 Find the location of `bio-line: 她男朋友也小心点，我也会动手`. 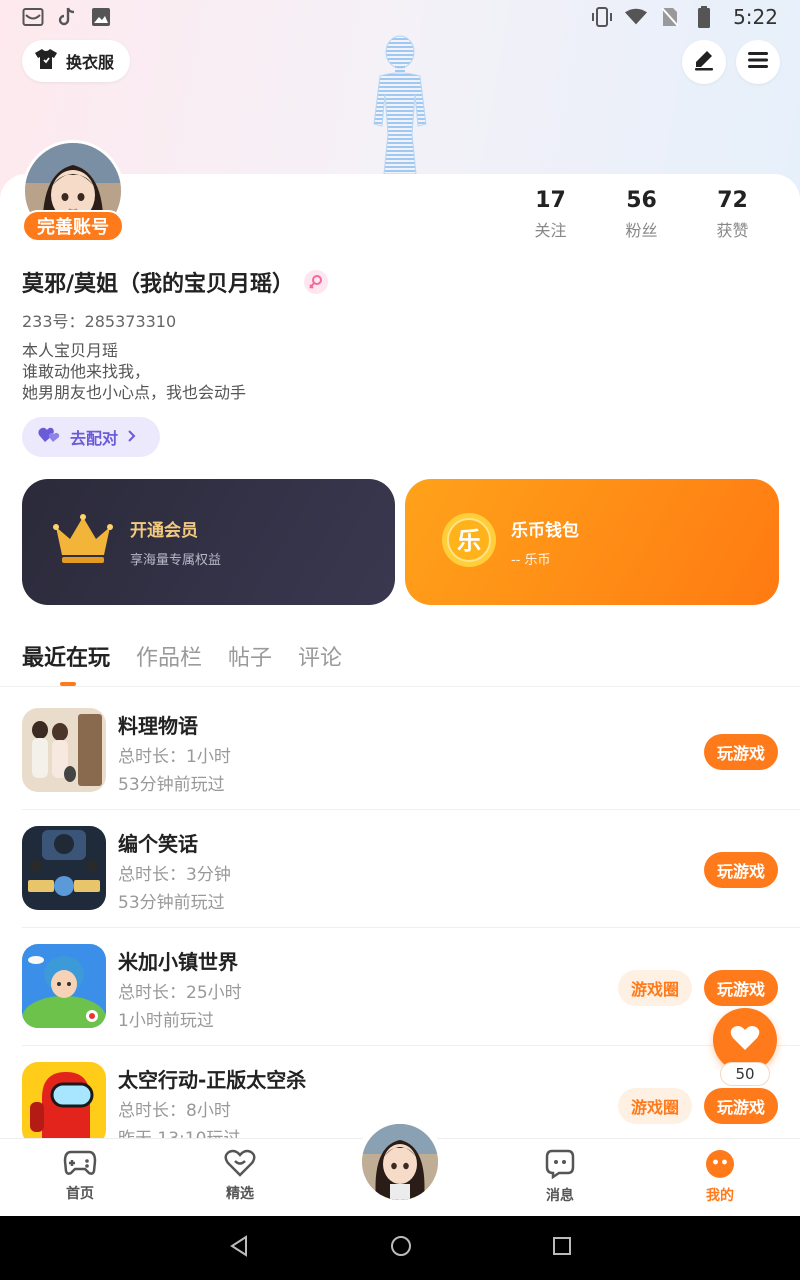

bio-line: 她男朋友也小心点，我也会动手 is located at coordinates (134, 392).